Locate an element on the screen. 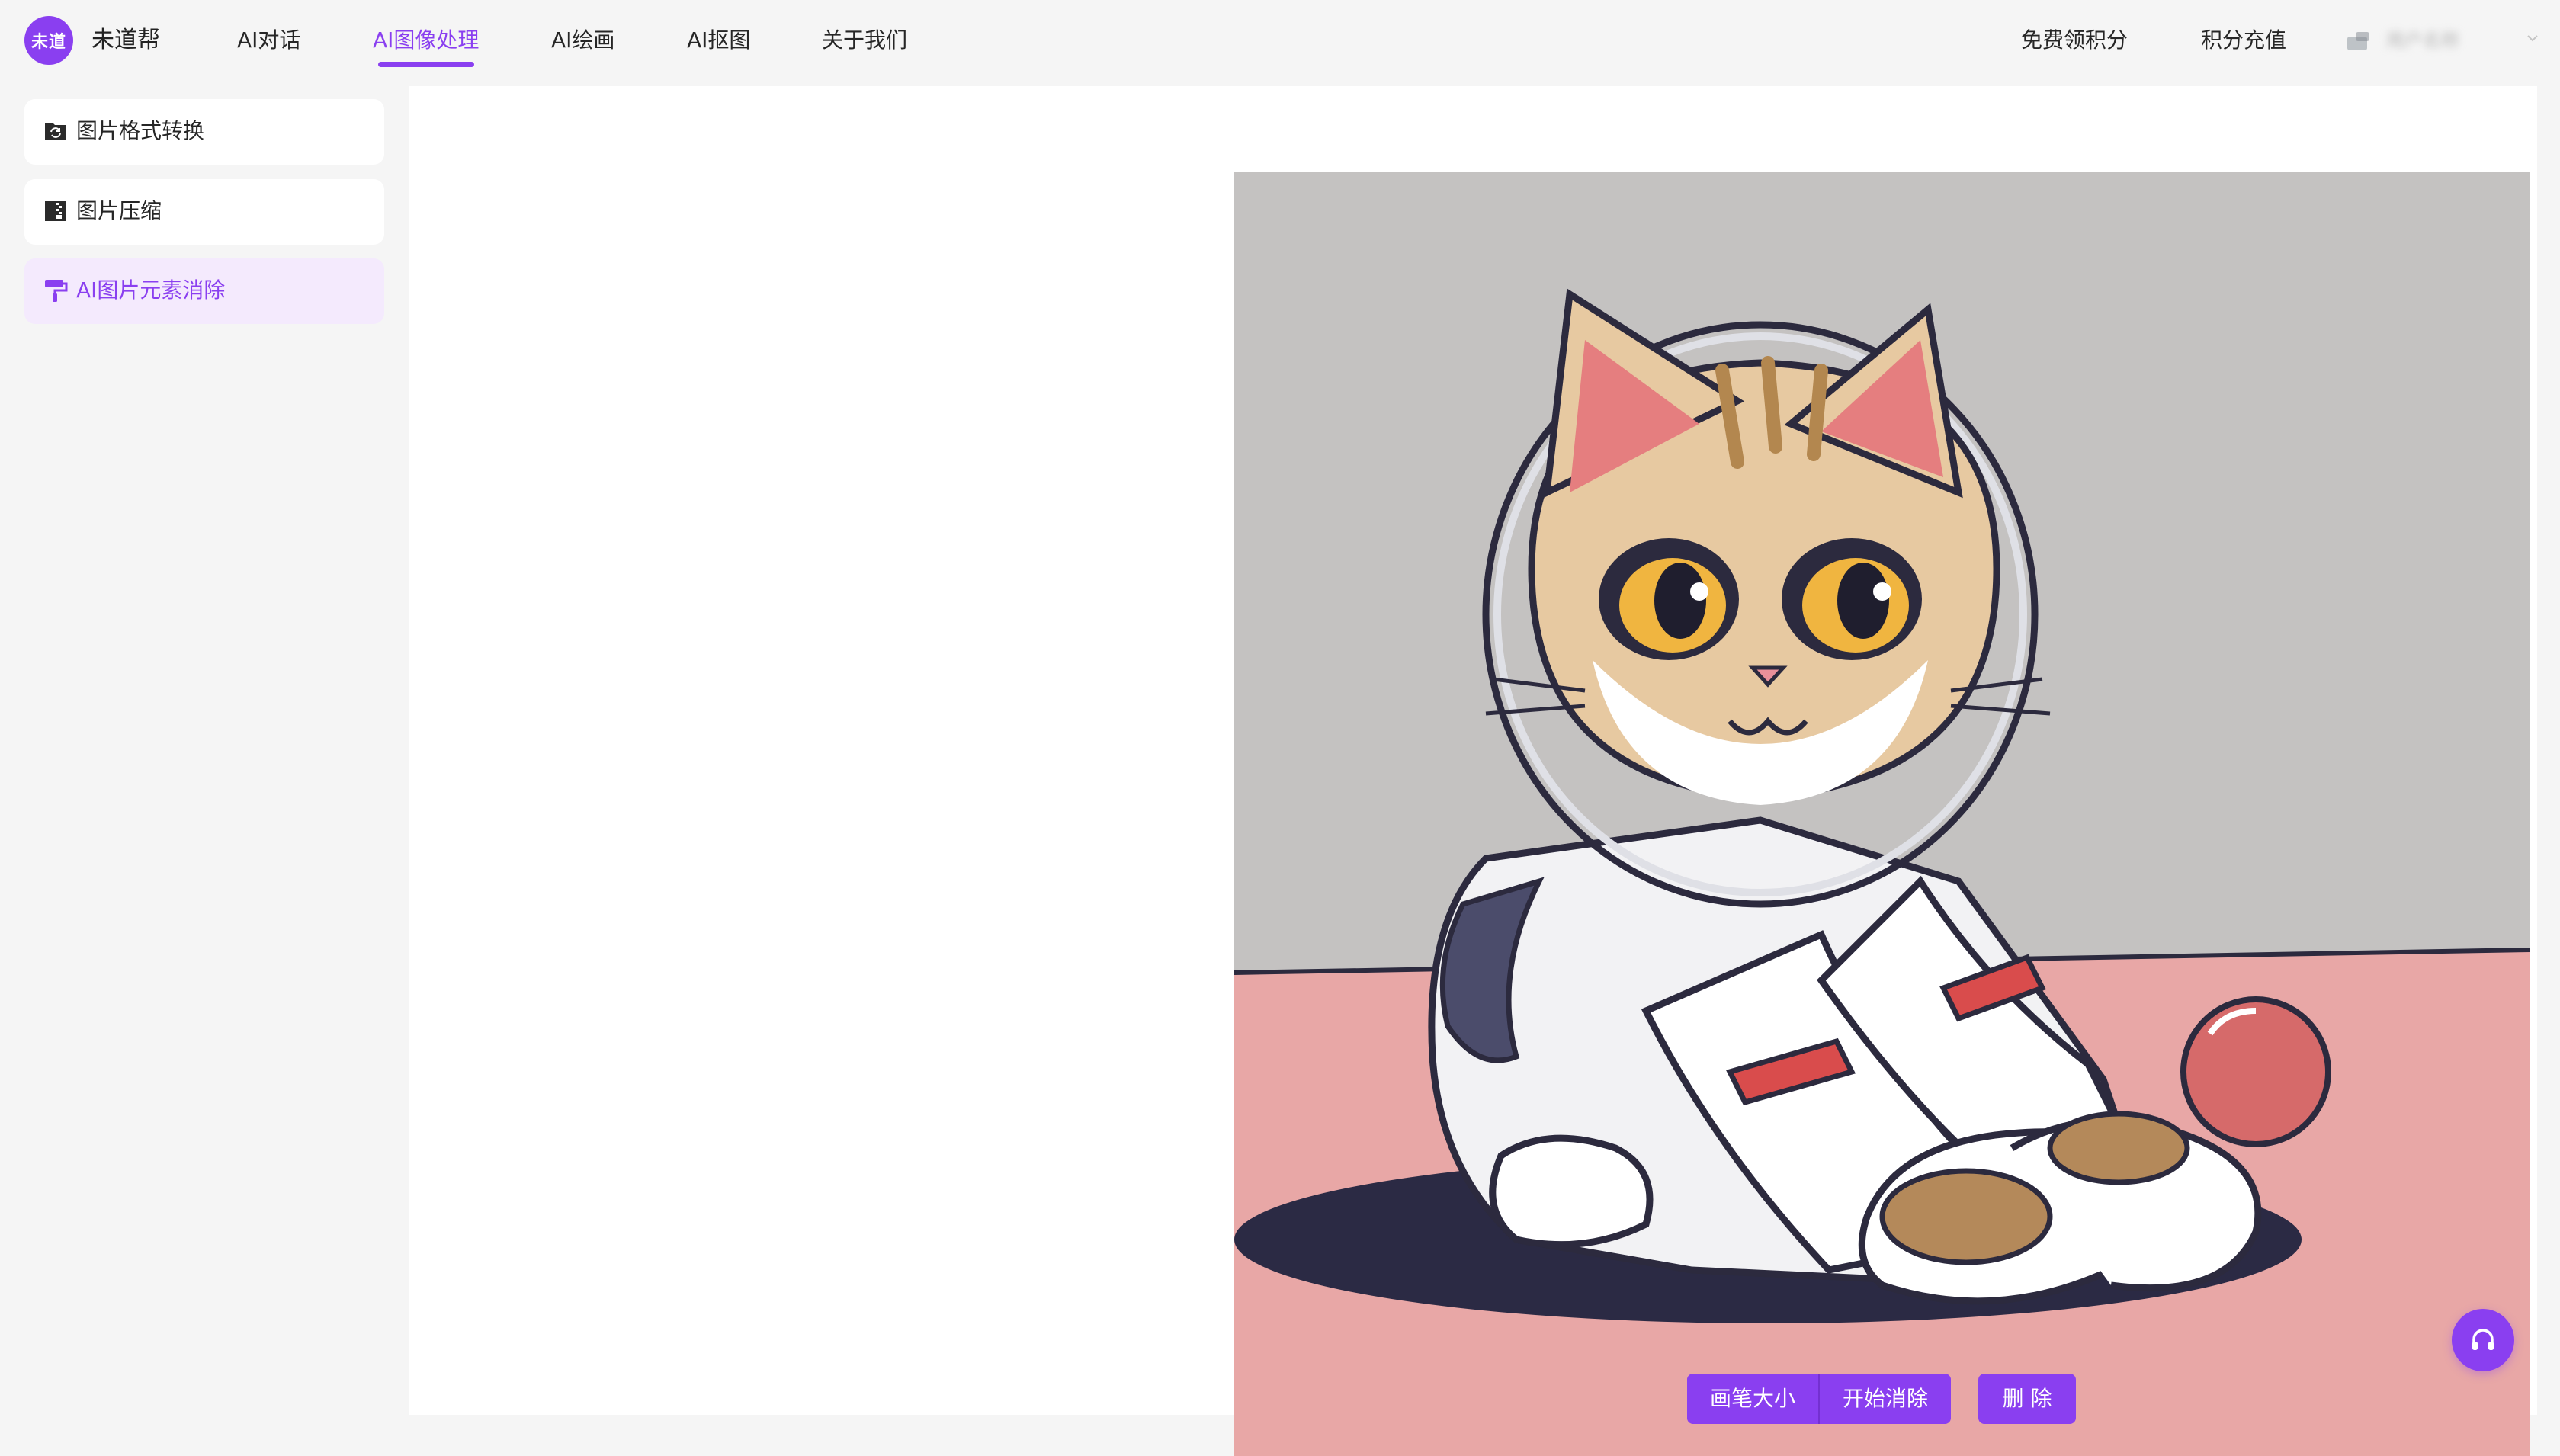  free-points-link: 免费领积分 is located at coordinates (2074, 40).